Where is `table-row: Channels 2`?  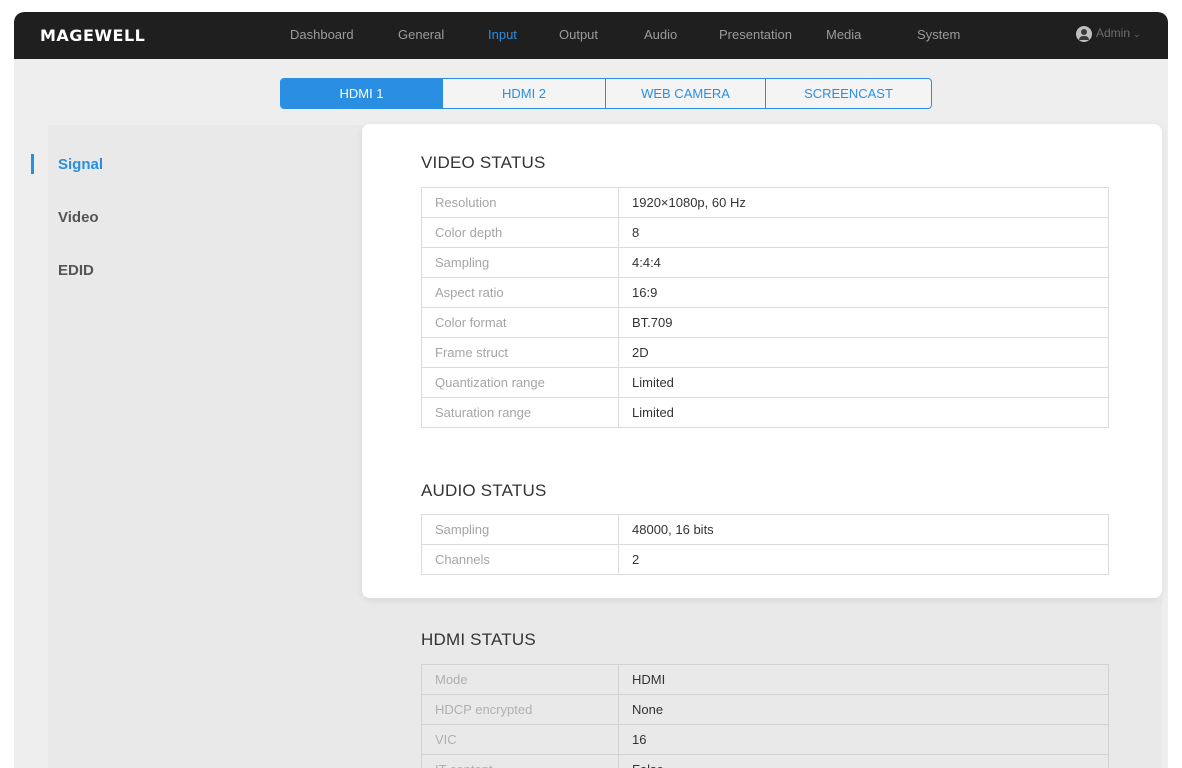 table-row: Channels 2 is located at coordinates (765, 559).